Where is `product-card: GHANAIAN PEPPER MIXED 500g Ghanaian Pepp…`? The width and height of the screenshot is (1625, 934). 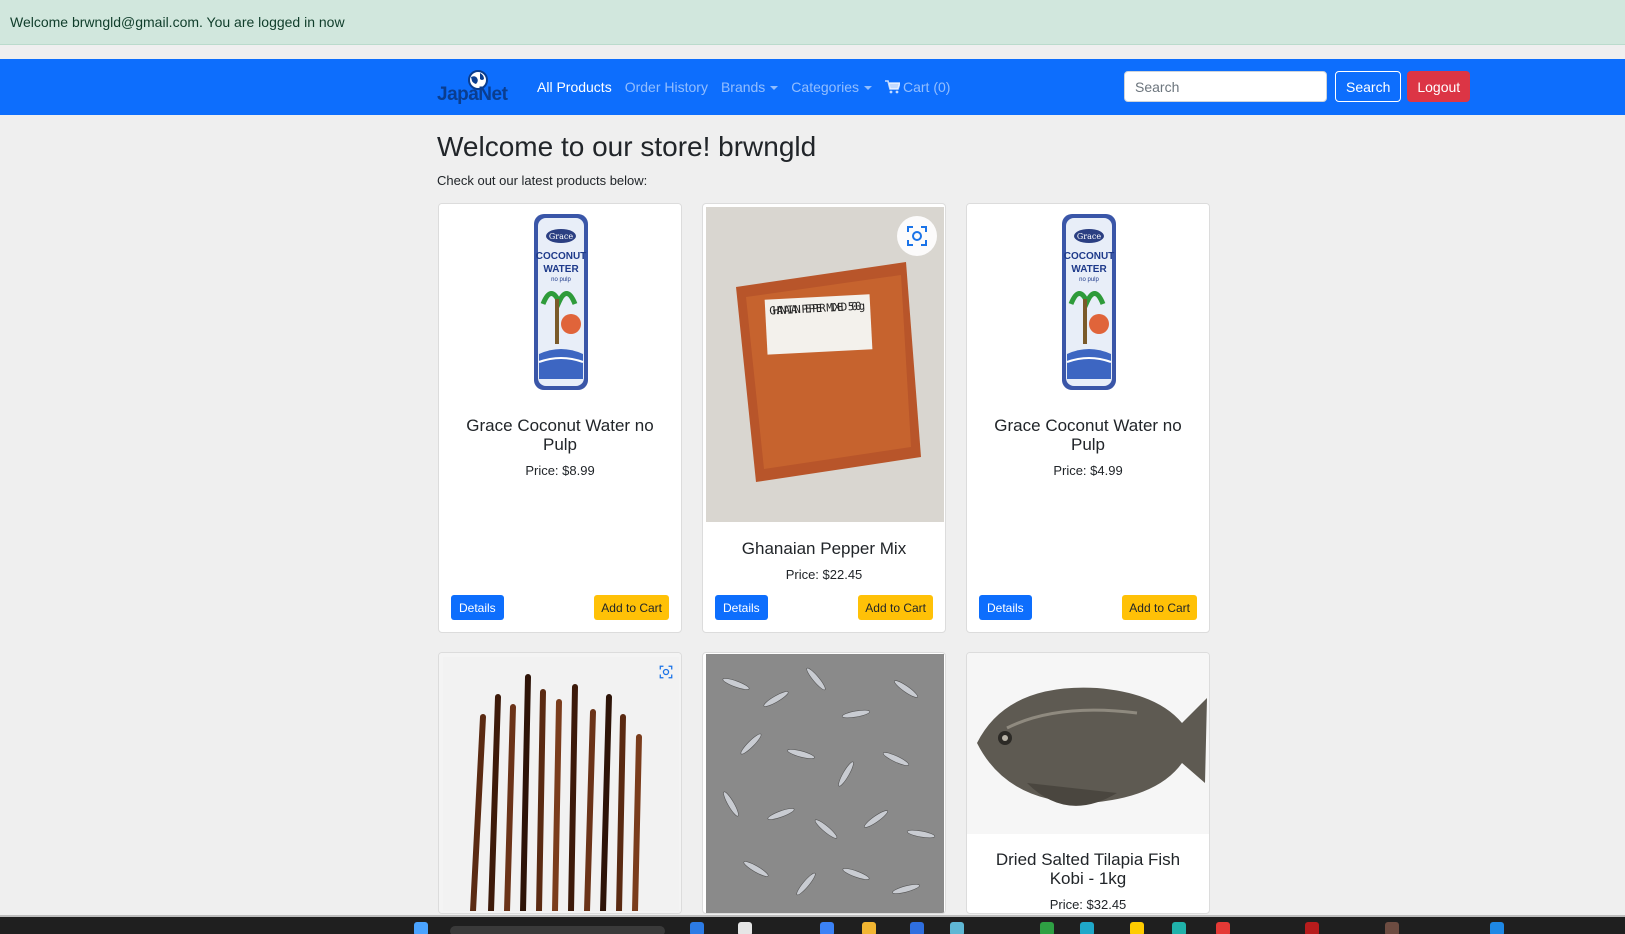
product-card: GHANAIAN PEPPER MIXED 500g Ghanaian Pepp… is located at coordinates (824, 418).